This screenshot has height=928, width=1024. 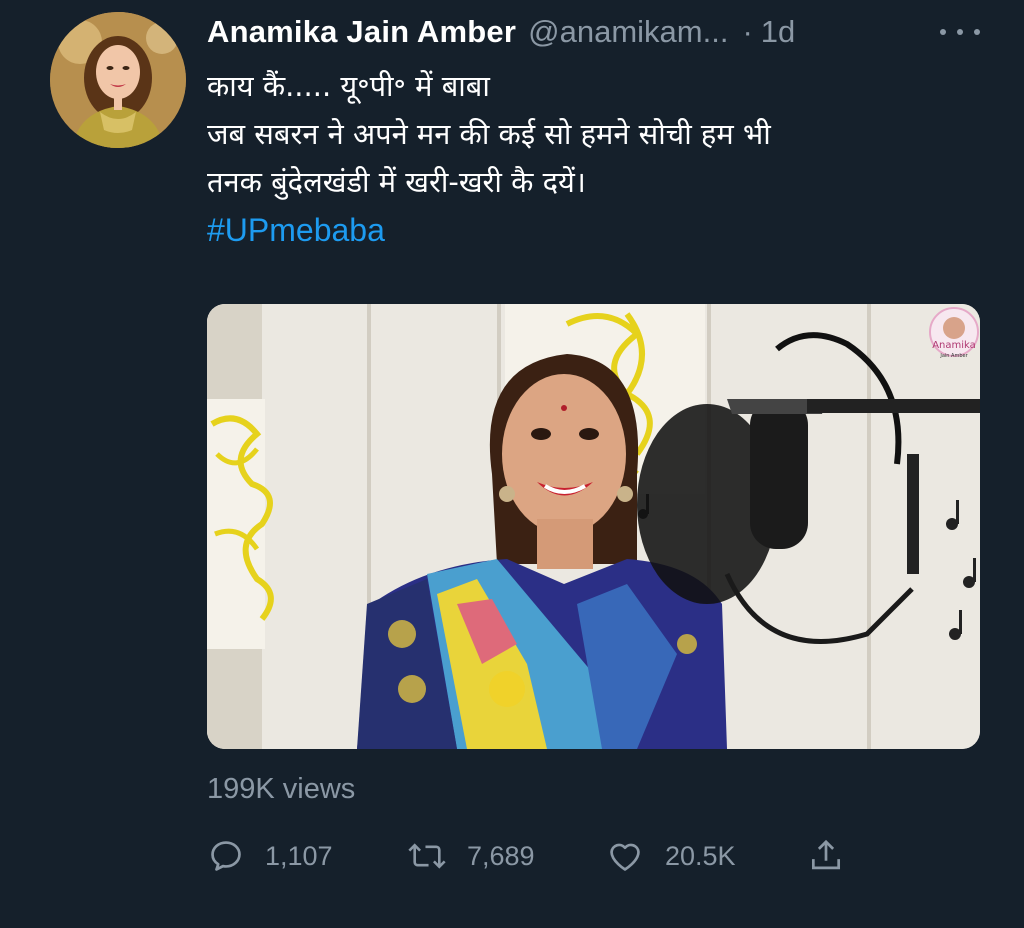 I want to click on hashtag-link: #UPmebaba, so click(x=296, y=230).